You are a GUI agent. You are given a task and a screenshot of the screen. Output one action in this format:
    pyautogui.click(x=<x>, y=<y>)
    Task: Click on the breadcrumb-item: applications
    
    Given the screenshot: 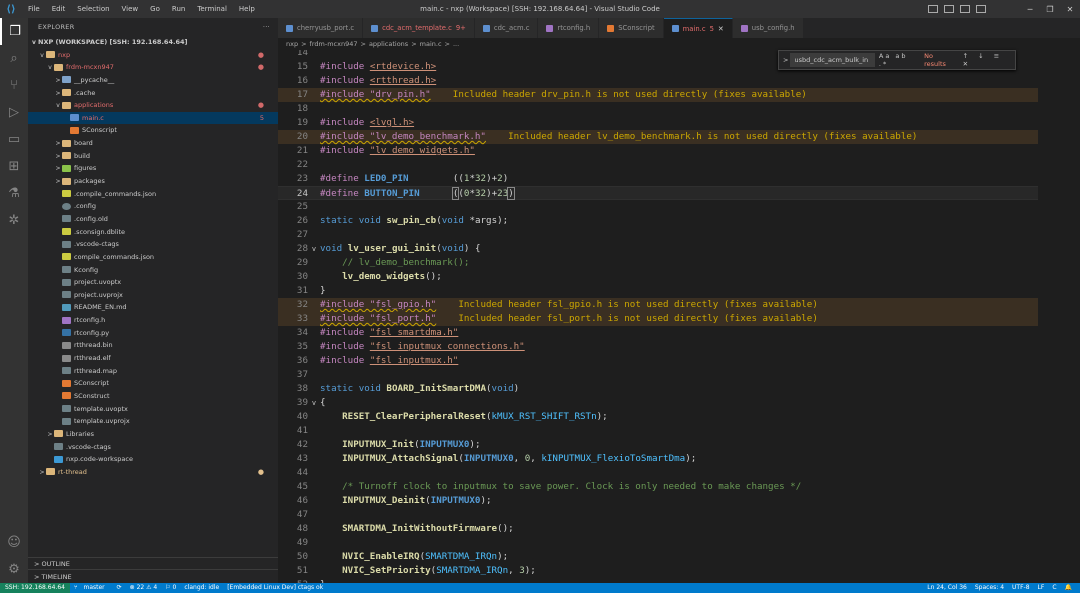 What is the action you would take?
    pyautogui.click(x=388, y=44)
    